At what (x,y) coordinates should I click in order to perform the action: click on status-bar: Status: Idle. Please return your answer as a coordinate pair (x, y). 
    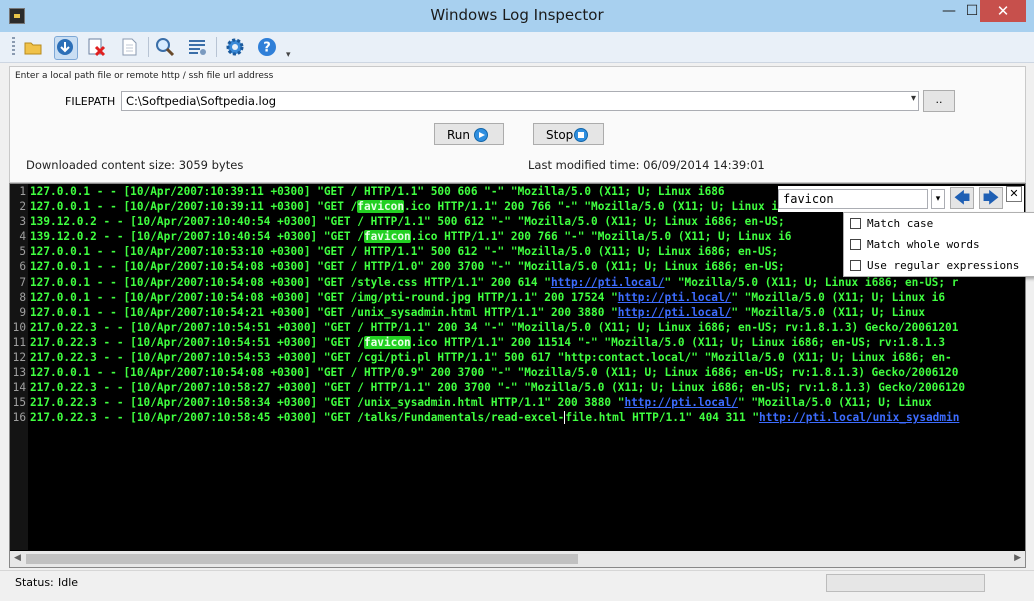
    Looking at the image, I should click on (517, 585).